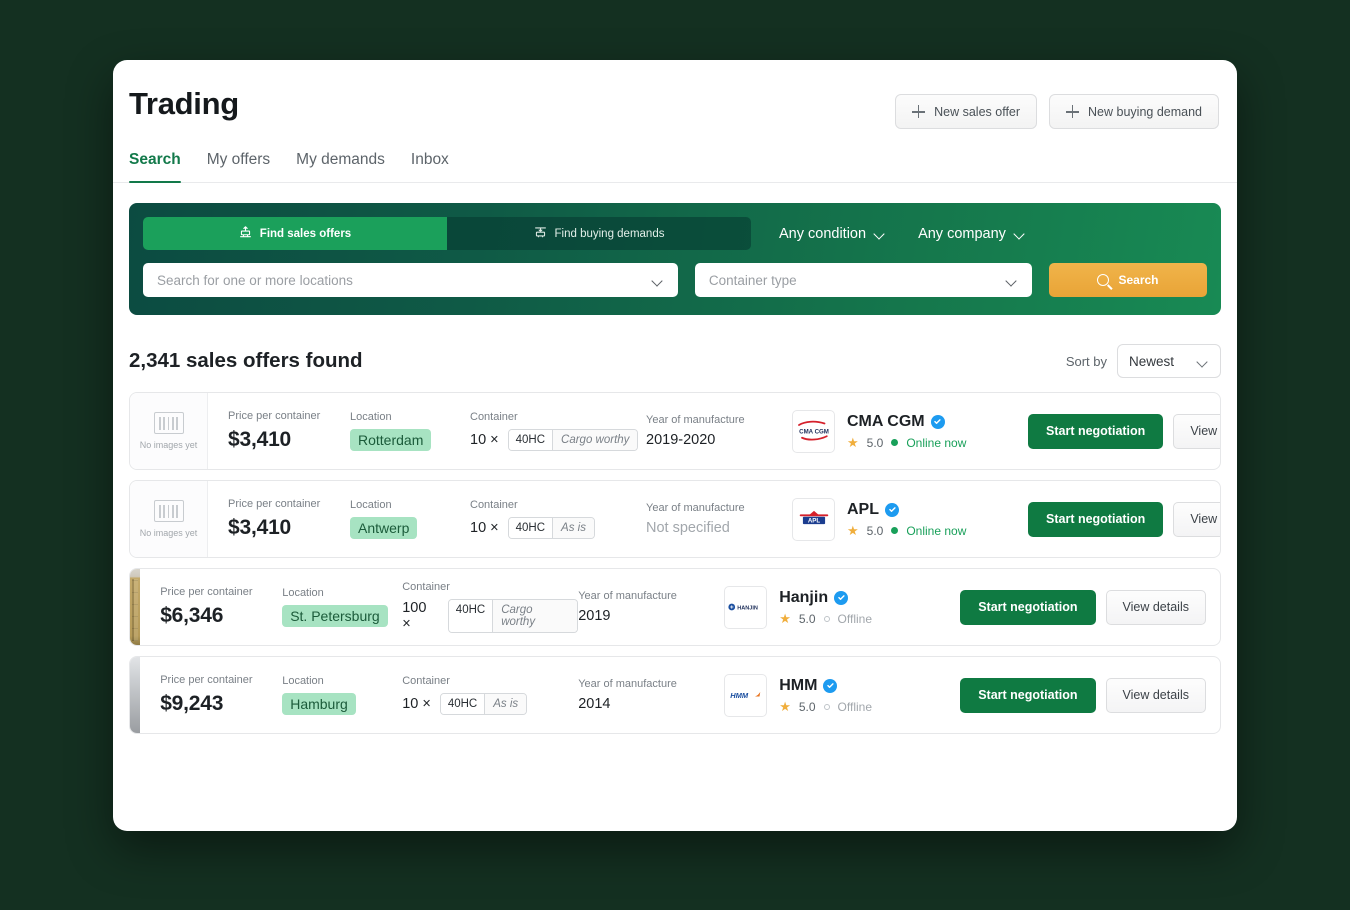  I want to click on container-type-select: Container type, so click(863, 280).